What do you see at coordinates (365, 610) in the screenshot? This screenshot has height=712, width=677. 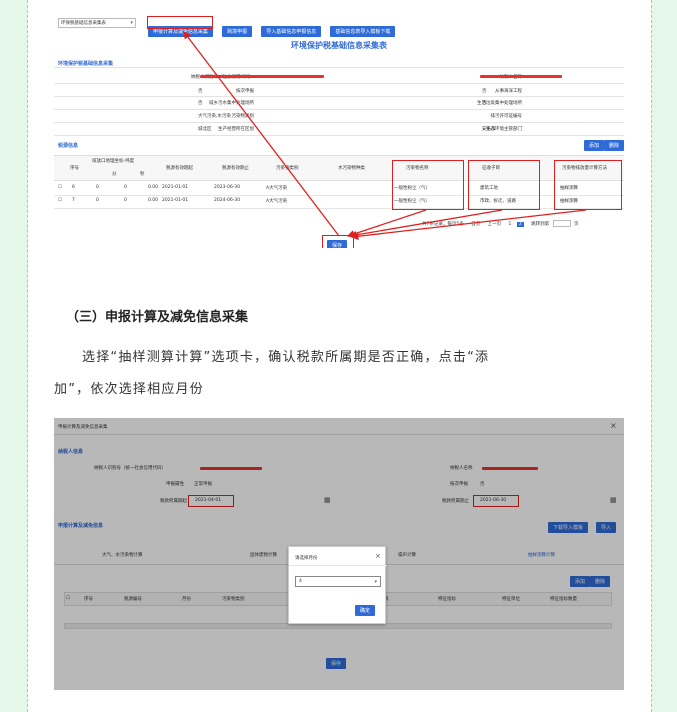 I see `confirm-button: 确定` at bounding box center [365, 610].